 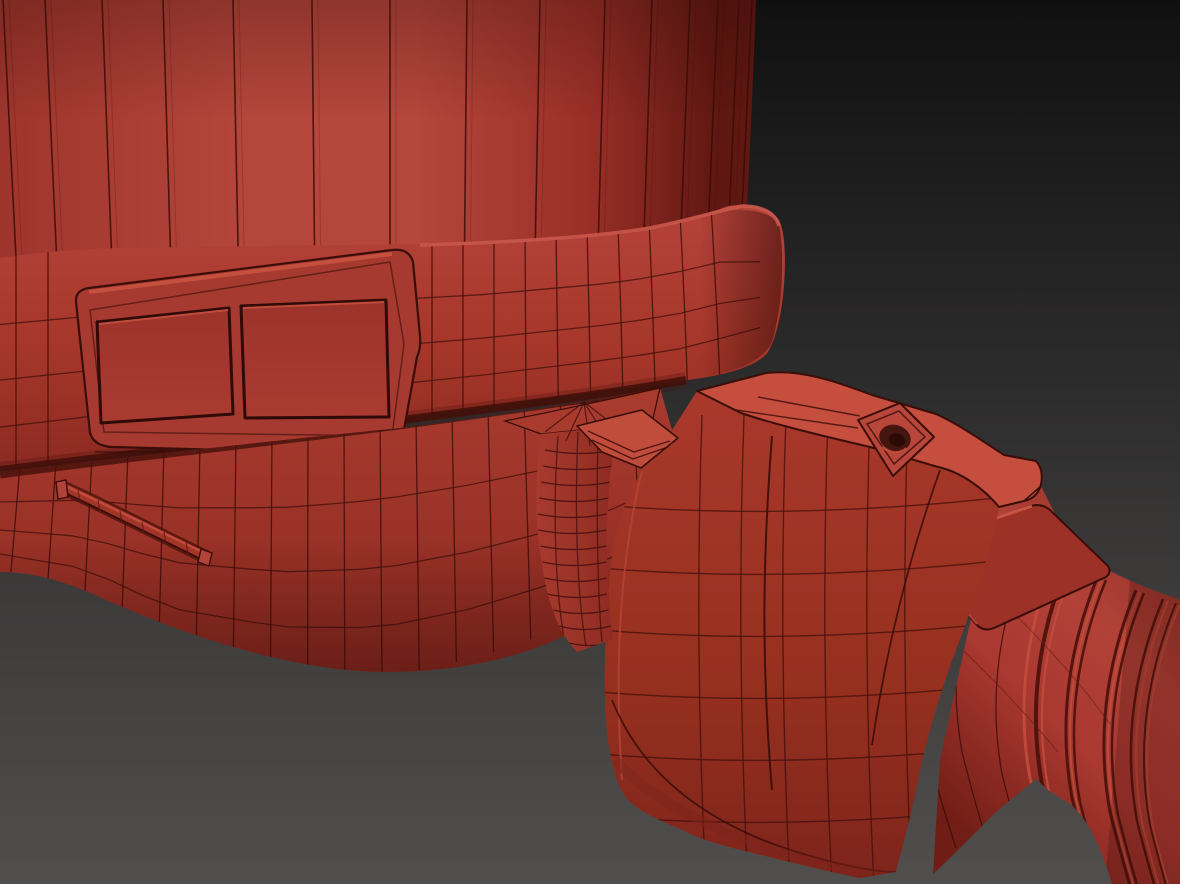 What do you see at coordinates (378, 60) in the screenshot?
I see `barrel-top-shading` at bounding box center [378, 60].